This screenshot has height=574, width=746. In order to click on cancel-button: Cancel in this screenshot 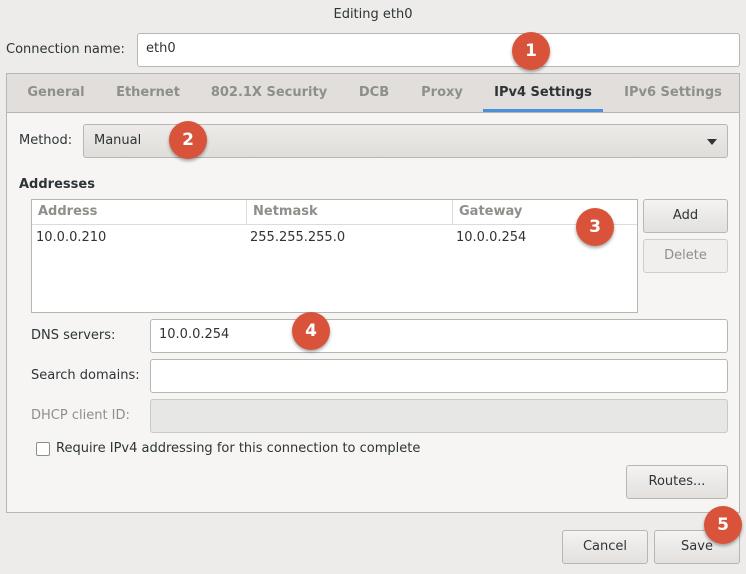, I will do `click(605, 547)`.